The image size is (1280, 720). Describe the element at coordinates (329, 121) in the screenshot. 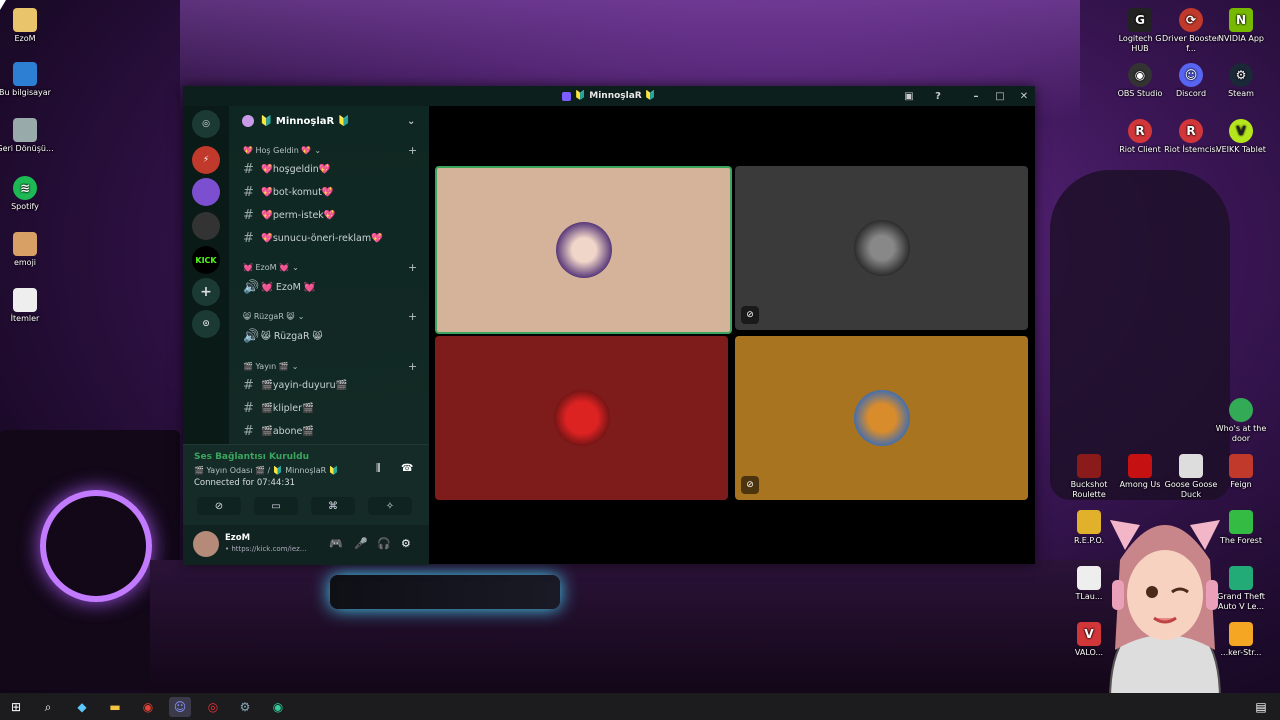

I see `server-header: 🔰 MinnoşlaR 🔰 ⌄` at that location.